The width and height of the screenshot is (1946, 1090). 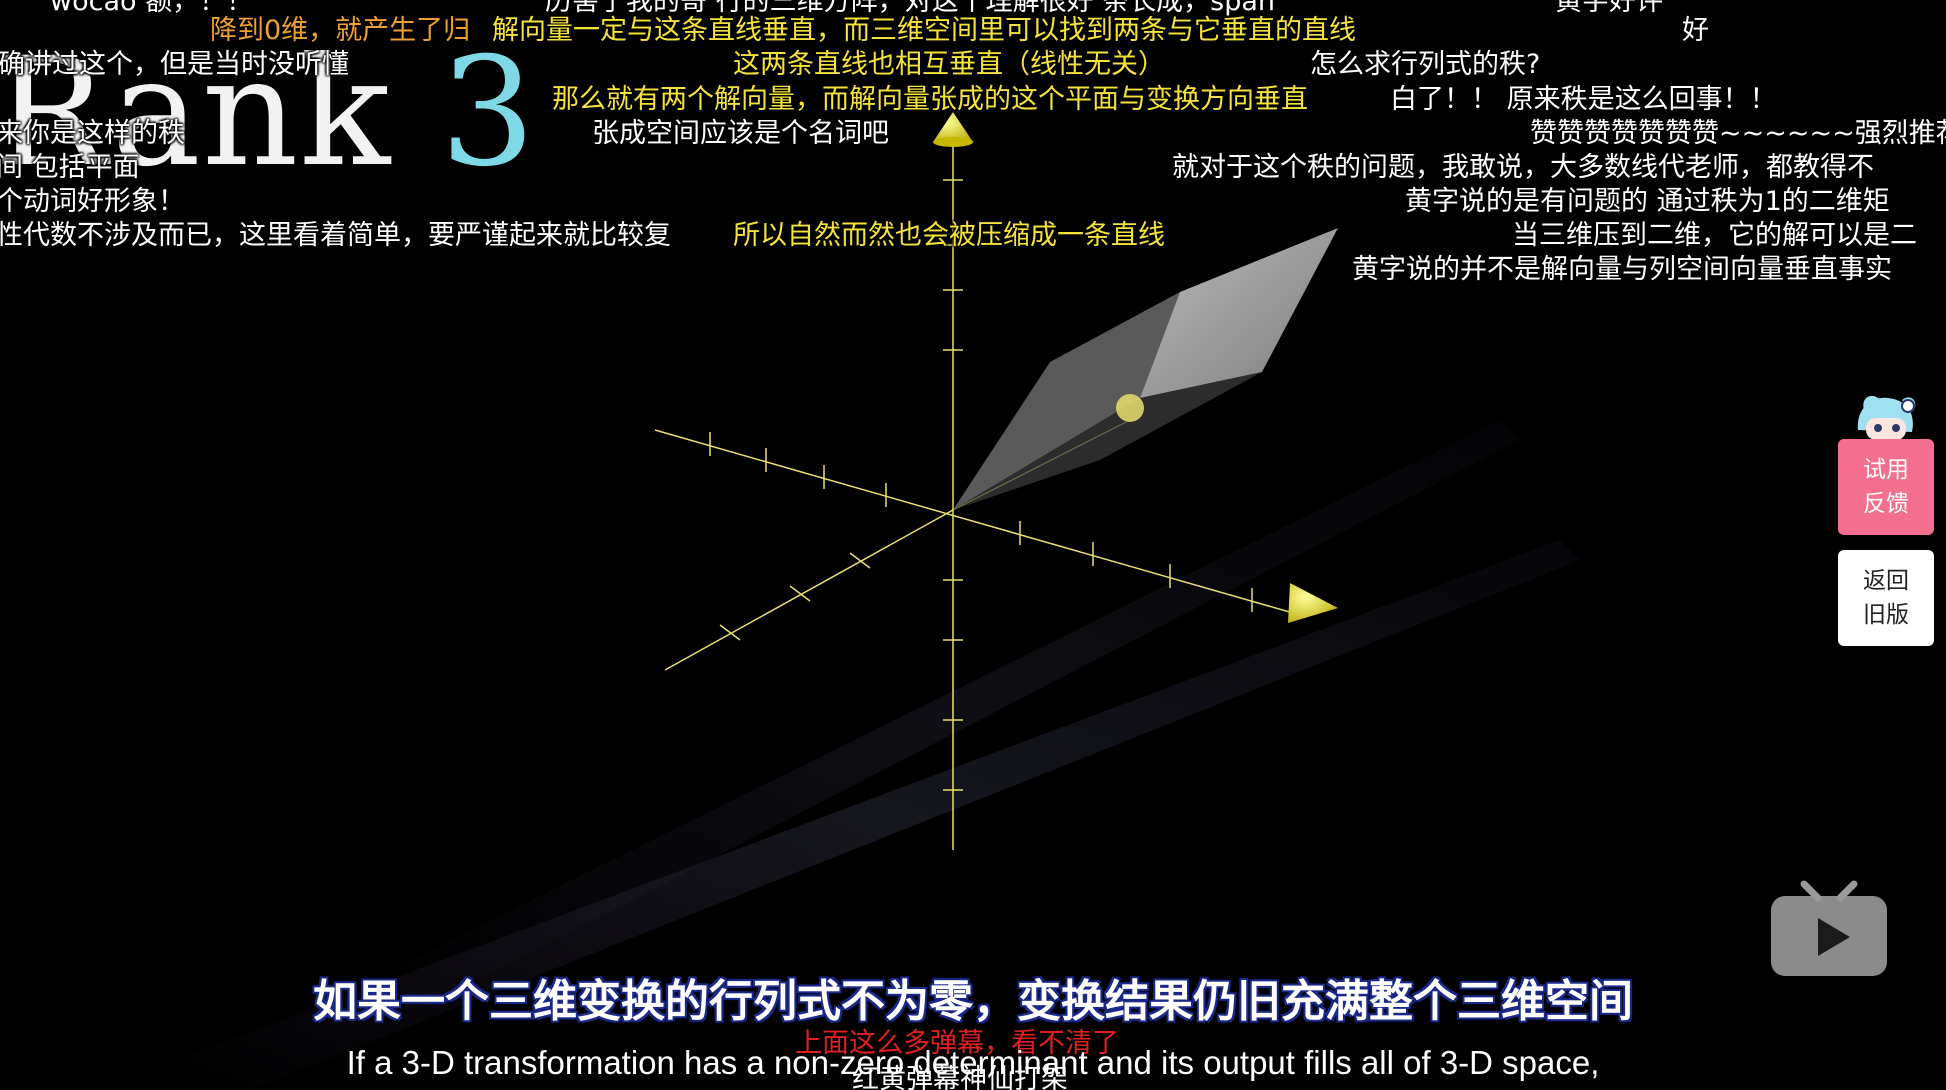 I want to click on return-old-version-label: 返回 旧版, so click(x=1886, y=598).